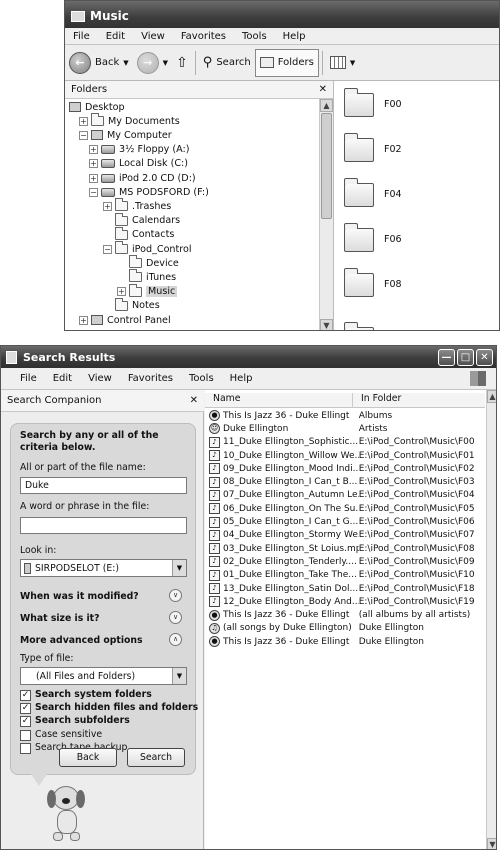  Describe the element at coordinates (125, 135) in the screenshot. I see `tree-item: − My Computer` at that location.